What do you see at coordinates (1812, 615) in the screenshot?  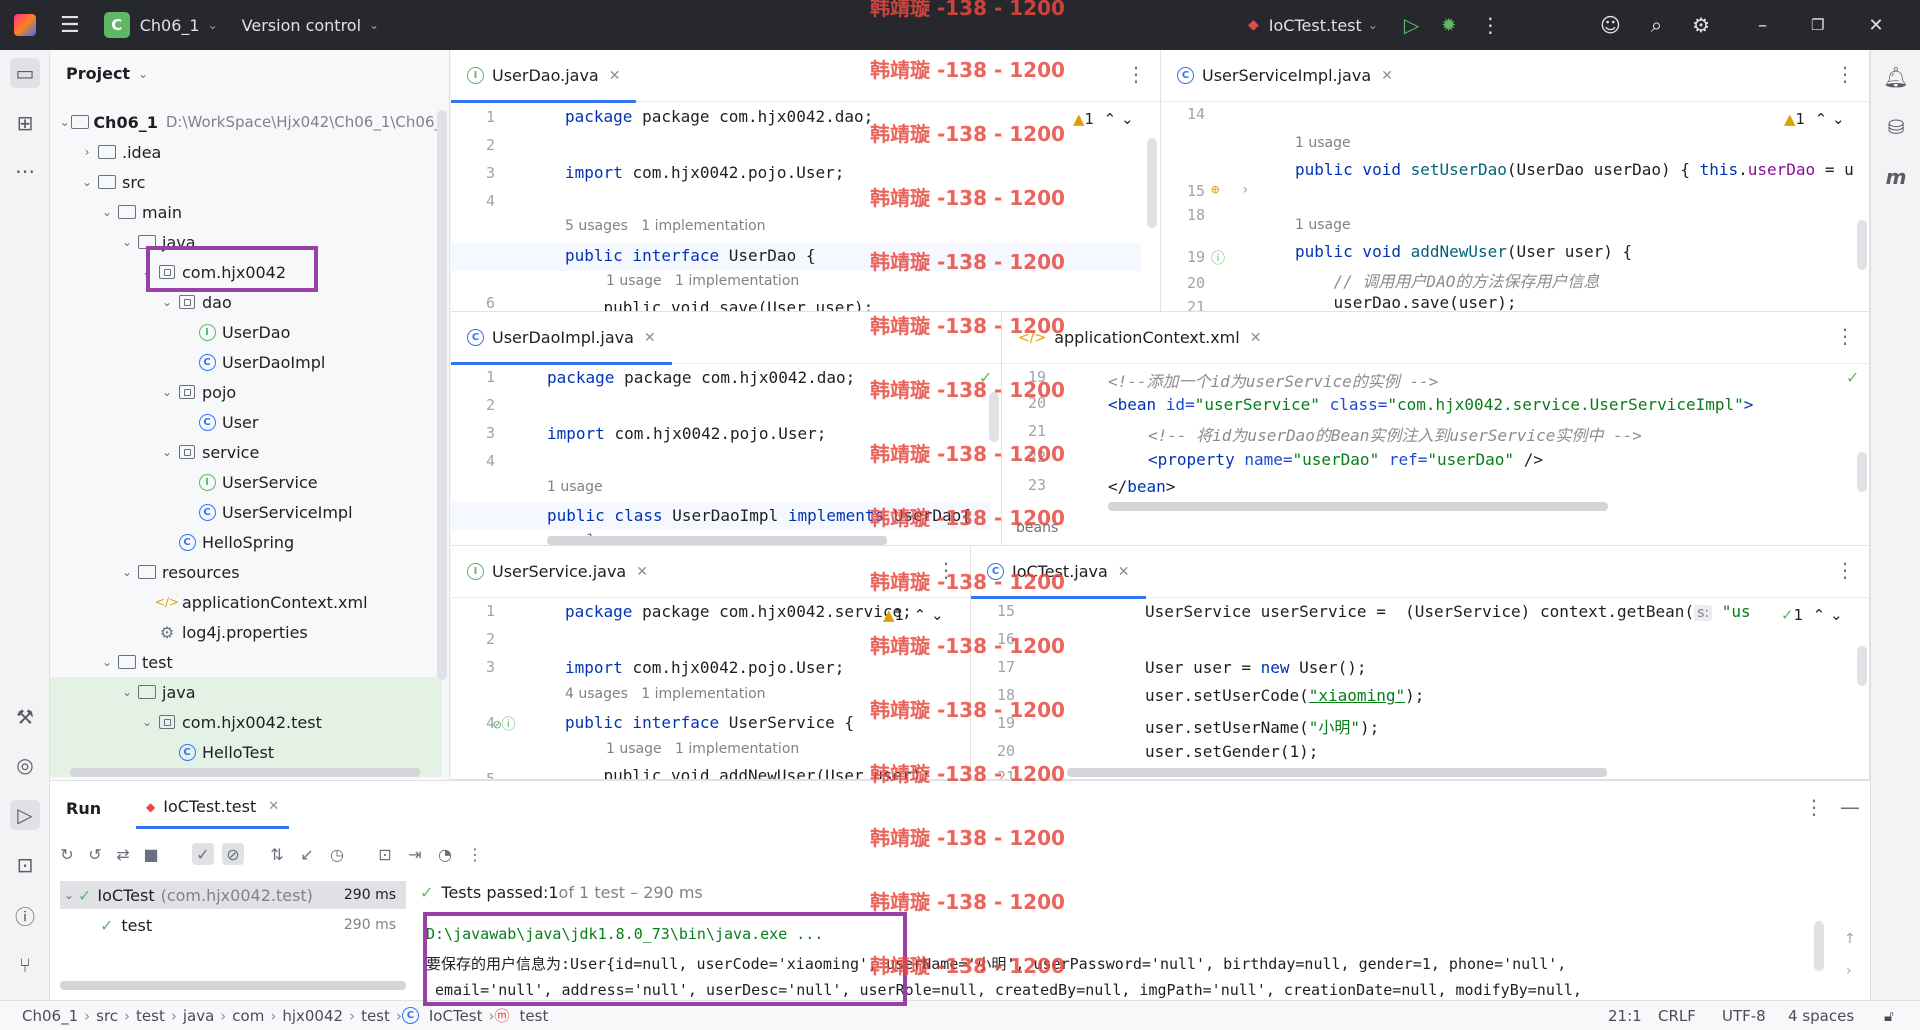 I see `ok-indicator: ✓1 ⌃ ⌄` at bounding box center [1812, 615].